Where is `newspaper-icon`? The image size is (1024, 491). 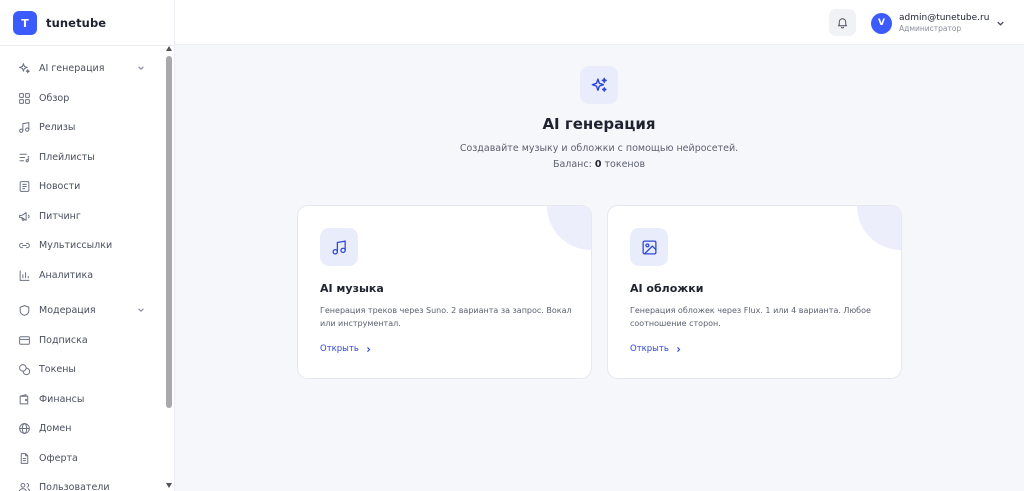 newspaper-icon is located at coordinates (24, 186).